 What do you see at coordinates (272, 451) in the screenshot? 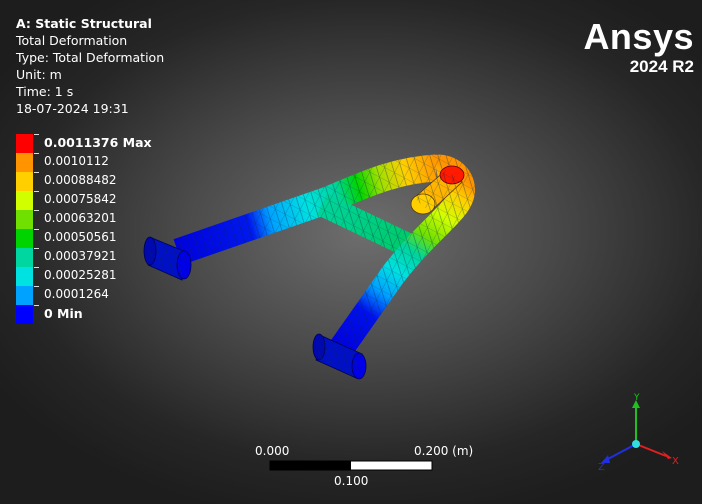
I see `scale-left-label: 0.000` at bounding box center [272, 451].